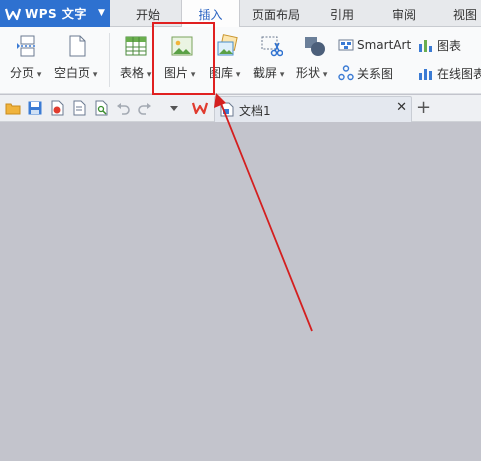 The height and width of the screenshot is (461, 481). I want to click on document-tab-name: 文档1, so click(255, 111).